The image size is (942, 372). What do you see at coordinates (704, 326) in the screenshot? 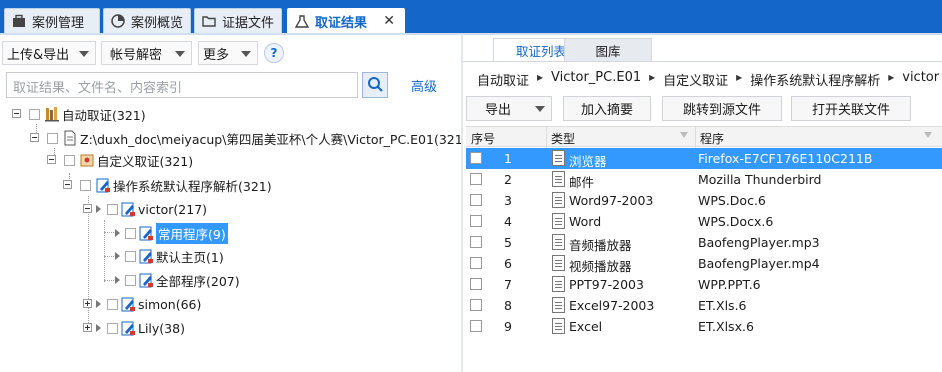
I see `table-row: 9 Excel ET.Xlsx.6` at bounding box center [704, 326].